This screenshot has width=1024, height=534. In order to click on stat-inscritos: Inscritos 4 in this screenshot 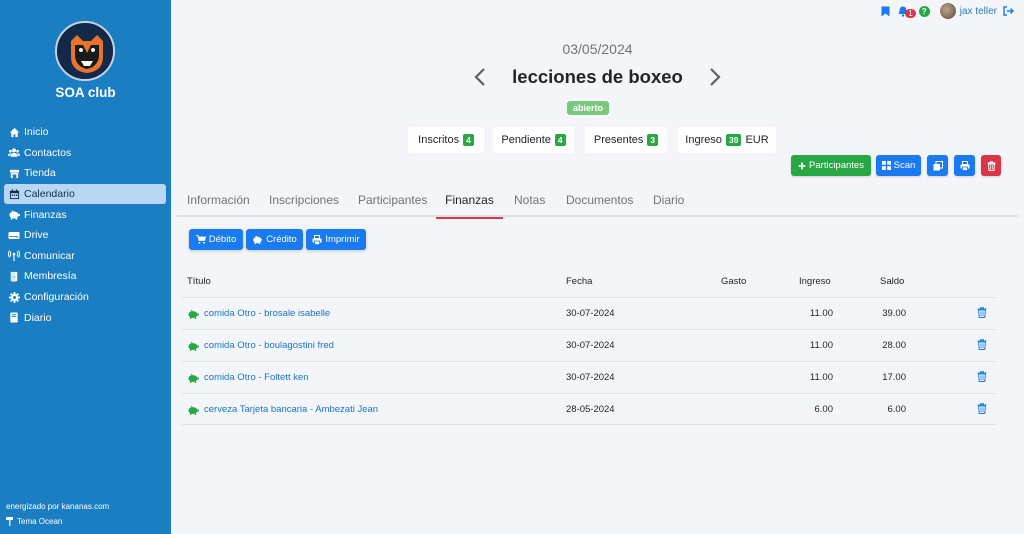, I will do `click(446, 140)`.